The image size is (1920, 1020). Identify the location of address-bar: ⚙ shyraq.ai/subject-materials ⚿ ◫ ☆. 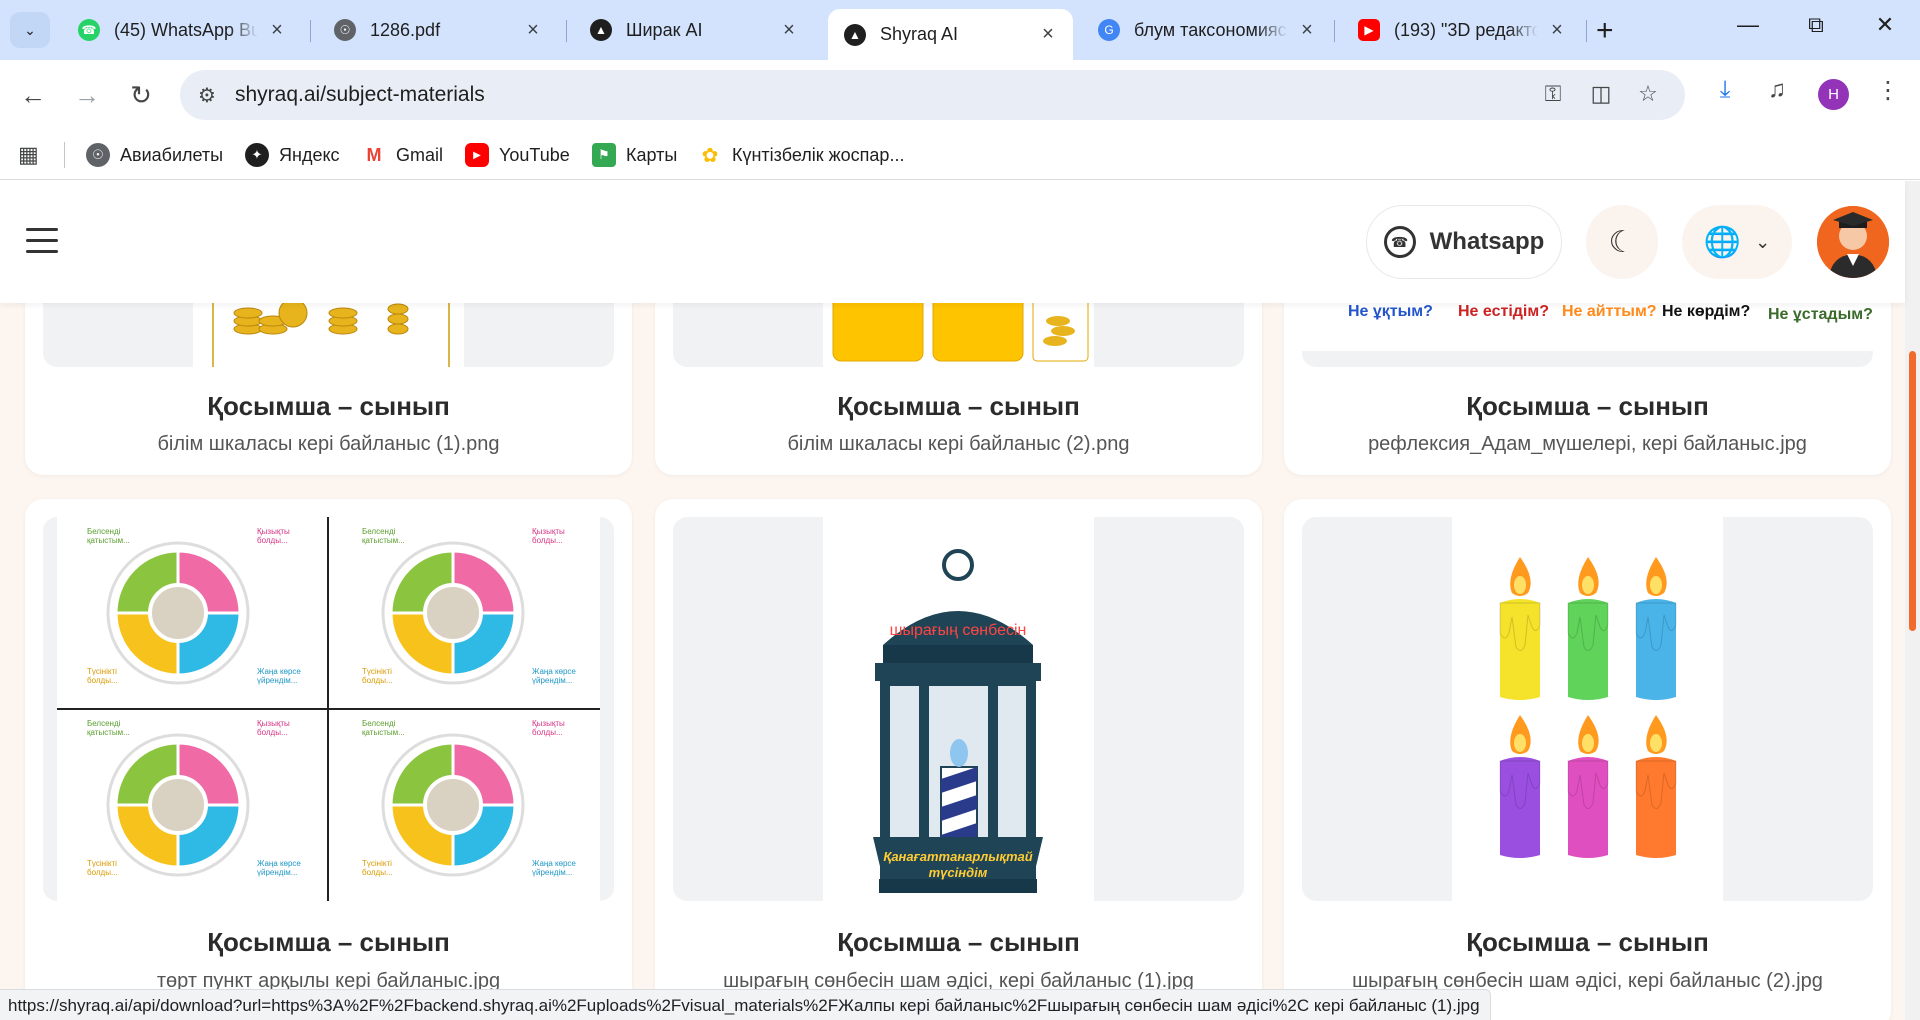
(932, 95).